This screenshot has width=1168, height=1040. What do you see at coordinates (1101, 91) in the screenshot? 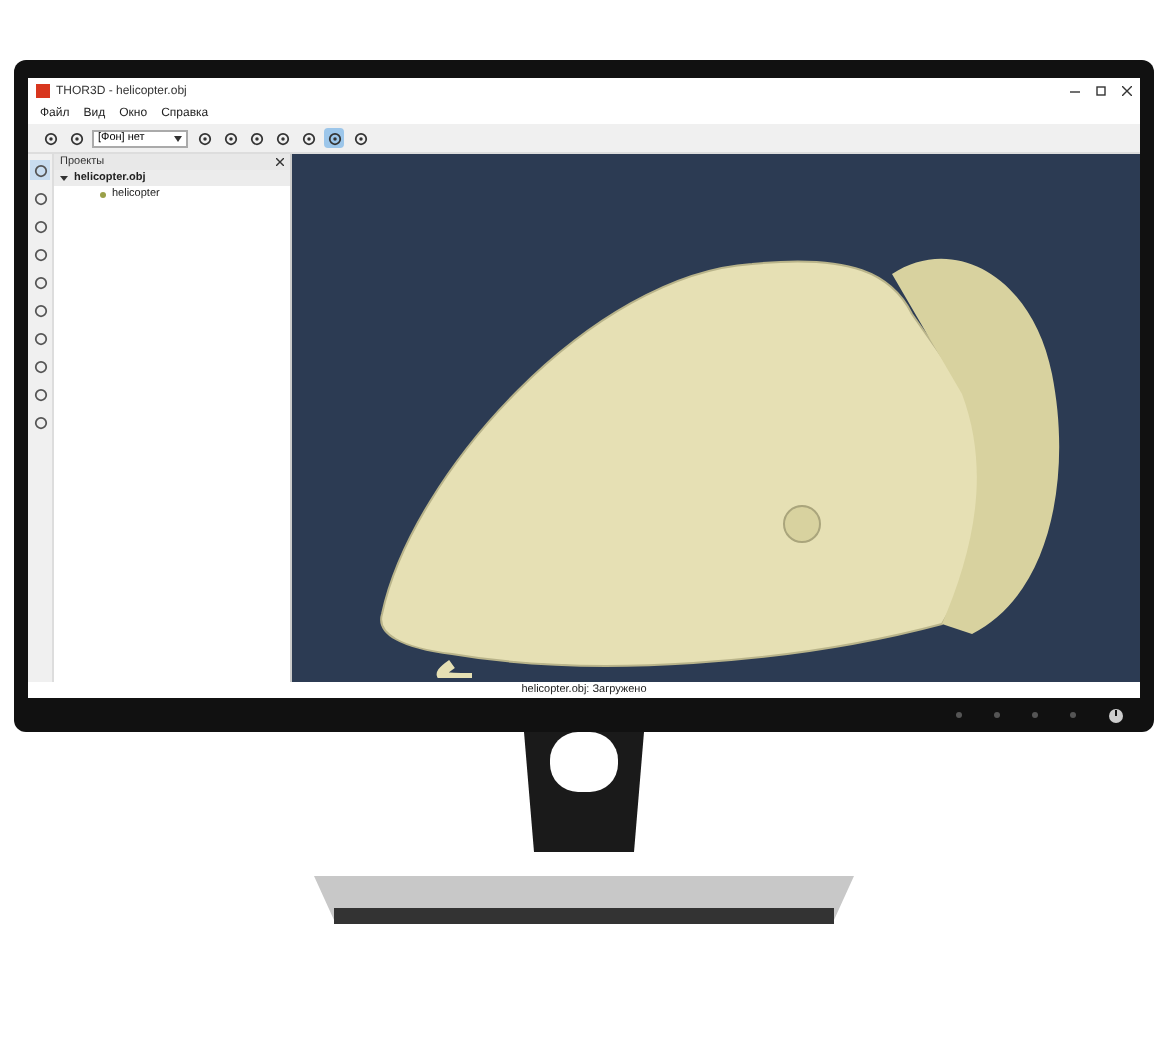
I see `maximize-icon` at bounding box center [1101, 91].